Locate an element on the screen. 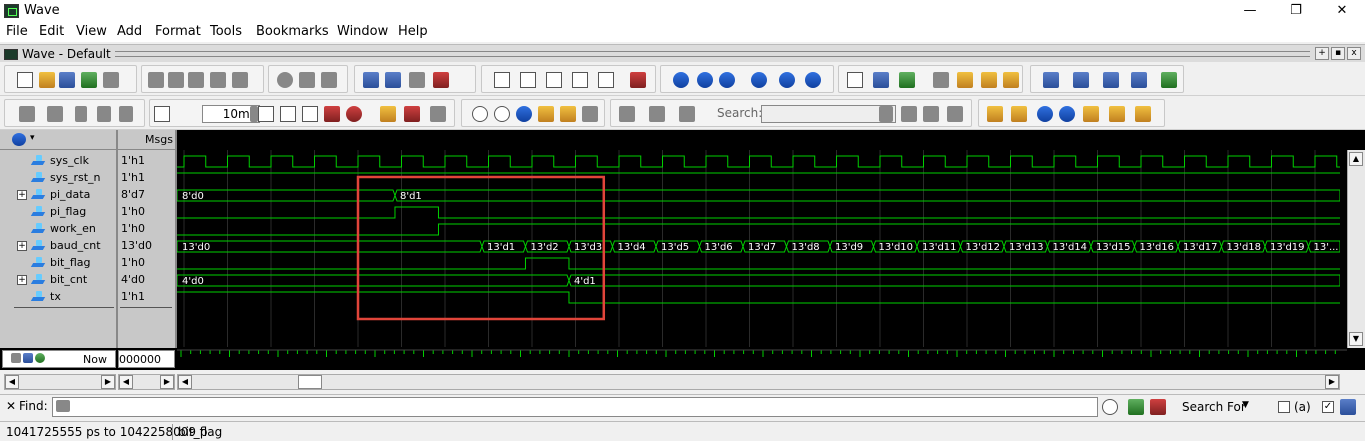 The image size is (1365, 441). continue-run-icon is located at coordinates (288, 114).